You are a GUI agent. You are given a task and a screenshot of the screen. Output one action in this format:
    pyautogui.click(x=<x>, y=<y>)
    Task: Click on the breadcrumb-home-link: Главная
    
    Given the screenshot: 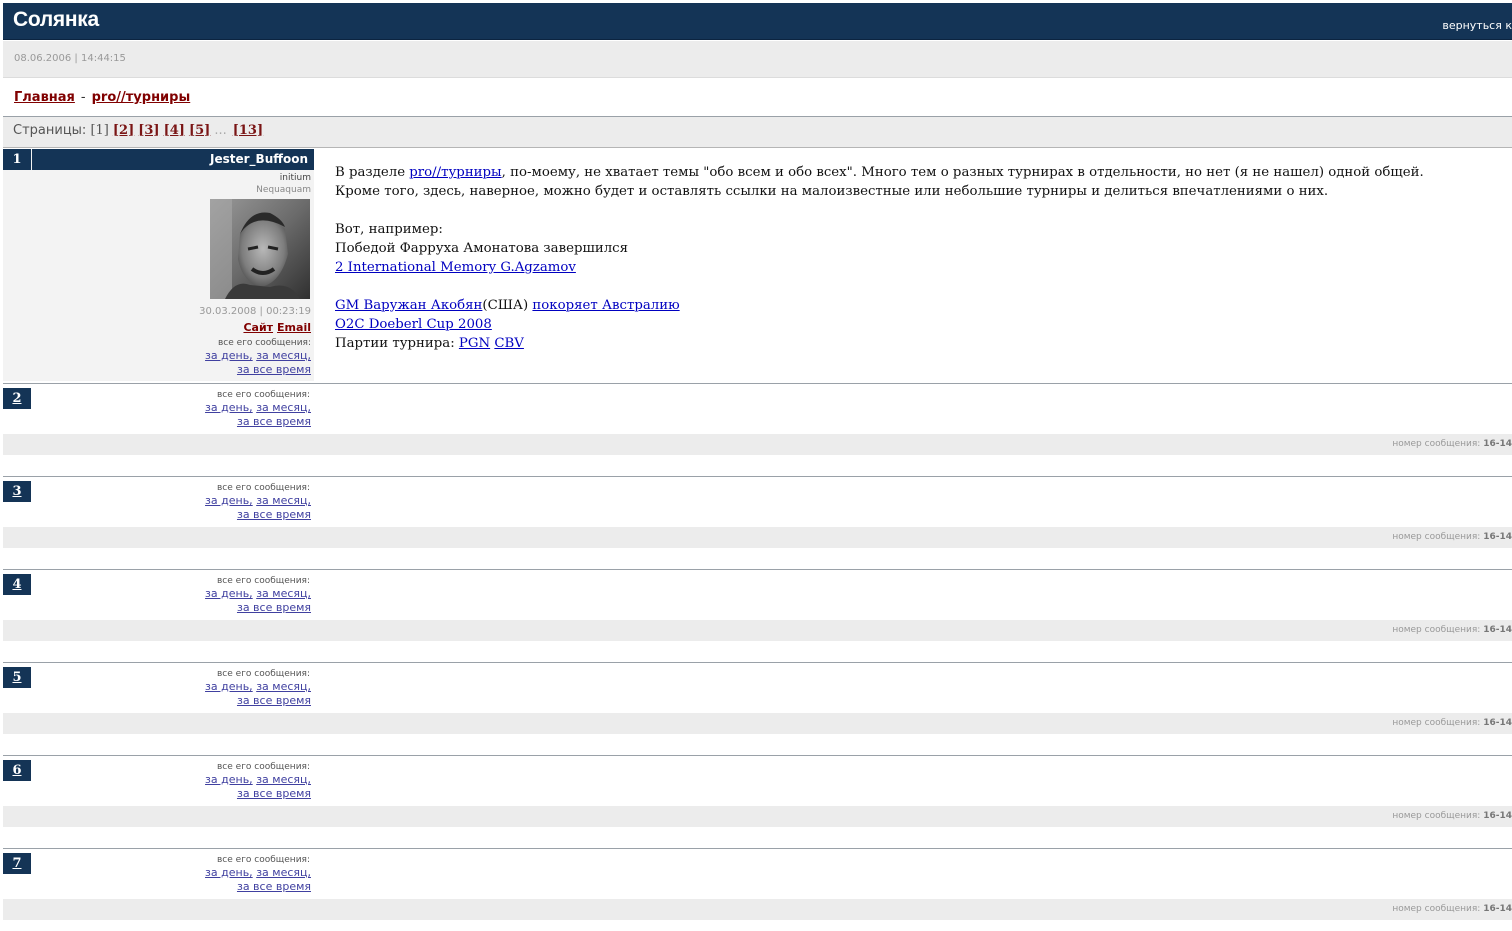 What is the action you would take?
    pyautogui.click(x=44, y=97)
    